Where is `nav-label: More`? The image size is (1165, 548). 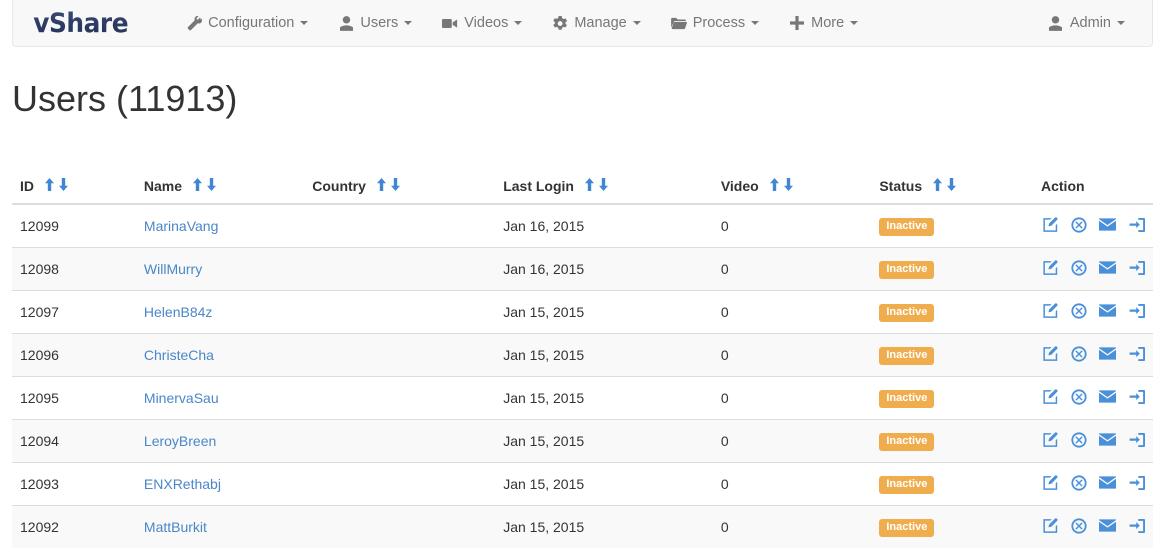 nav-label: More is located at coordinates (827, 23).